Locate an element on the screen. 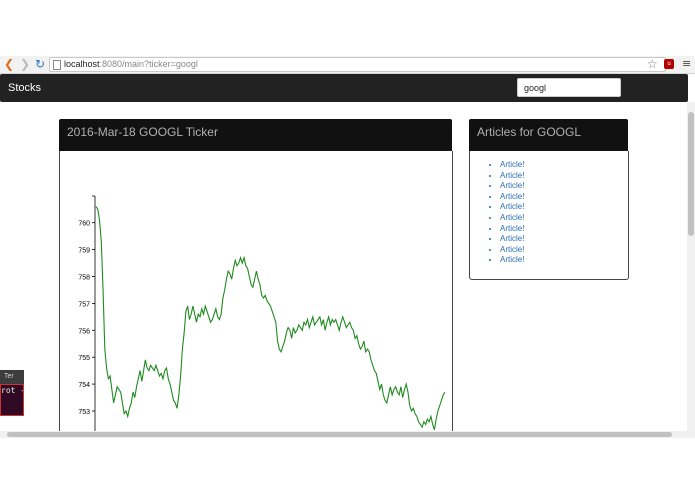  chart-panel-header: 2016-Mar-18 GOOGL Ticker is located at coordinates (255, 135).